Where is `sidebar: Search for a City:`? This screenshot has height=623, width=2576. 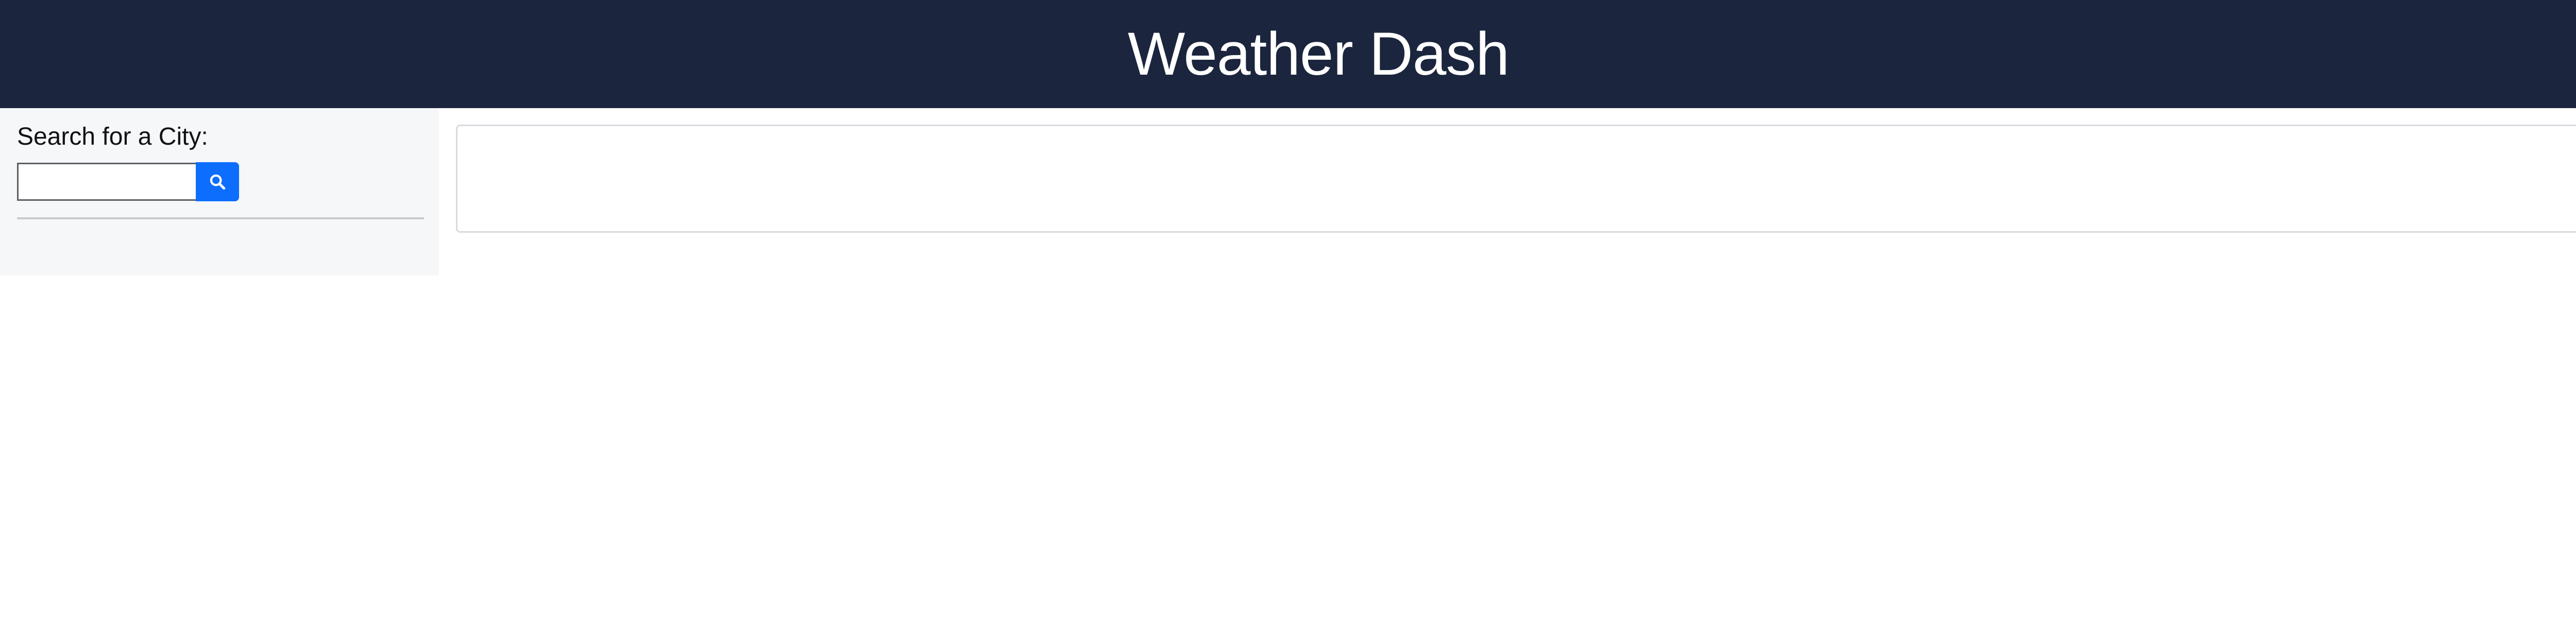 sidebar: Search for a City: is located at coordinates (219, 191).